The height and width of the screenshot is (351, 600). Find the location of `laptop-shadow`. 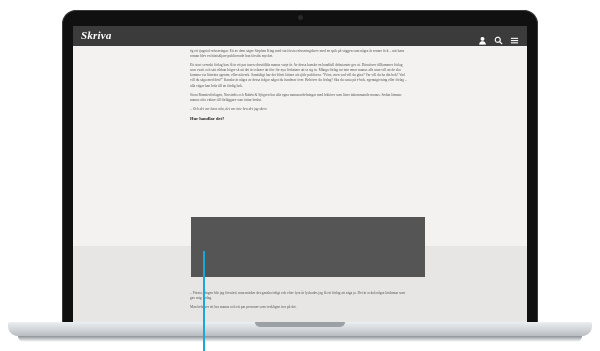

laptop-shadow is located at coordinates (300, 339).